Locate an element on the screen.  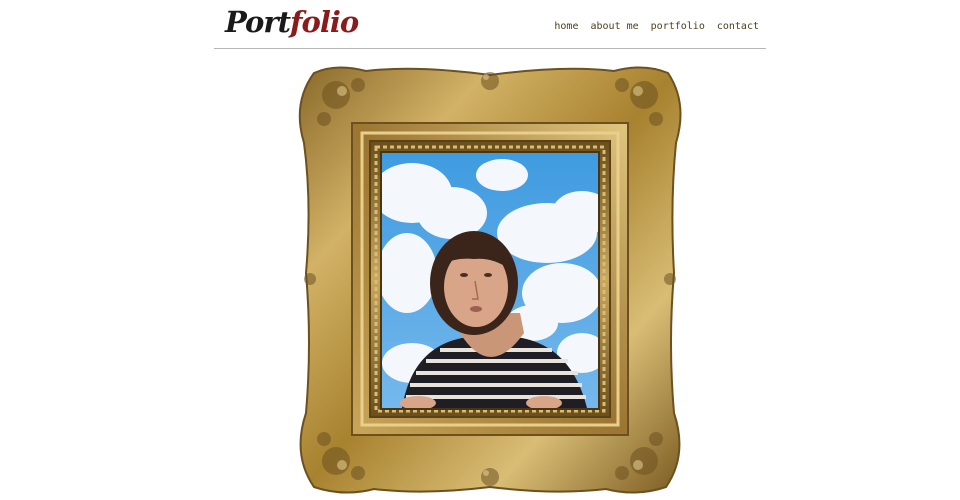
nav-about-link: about me is located at coordinates (614, 26).